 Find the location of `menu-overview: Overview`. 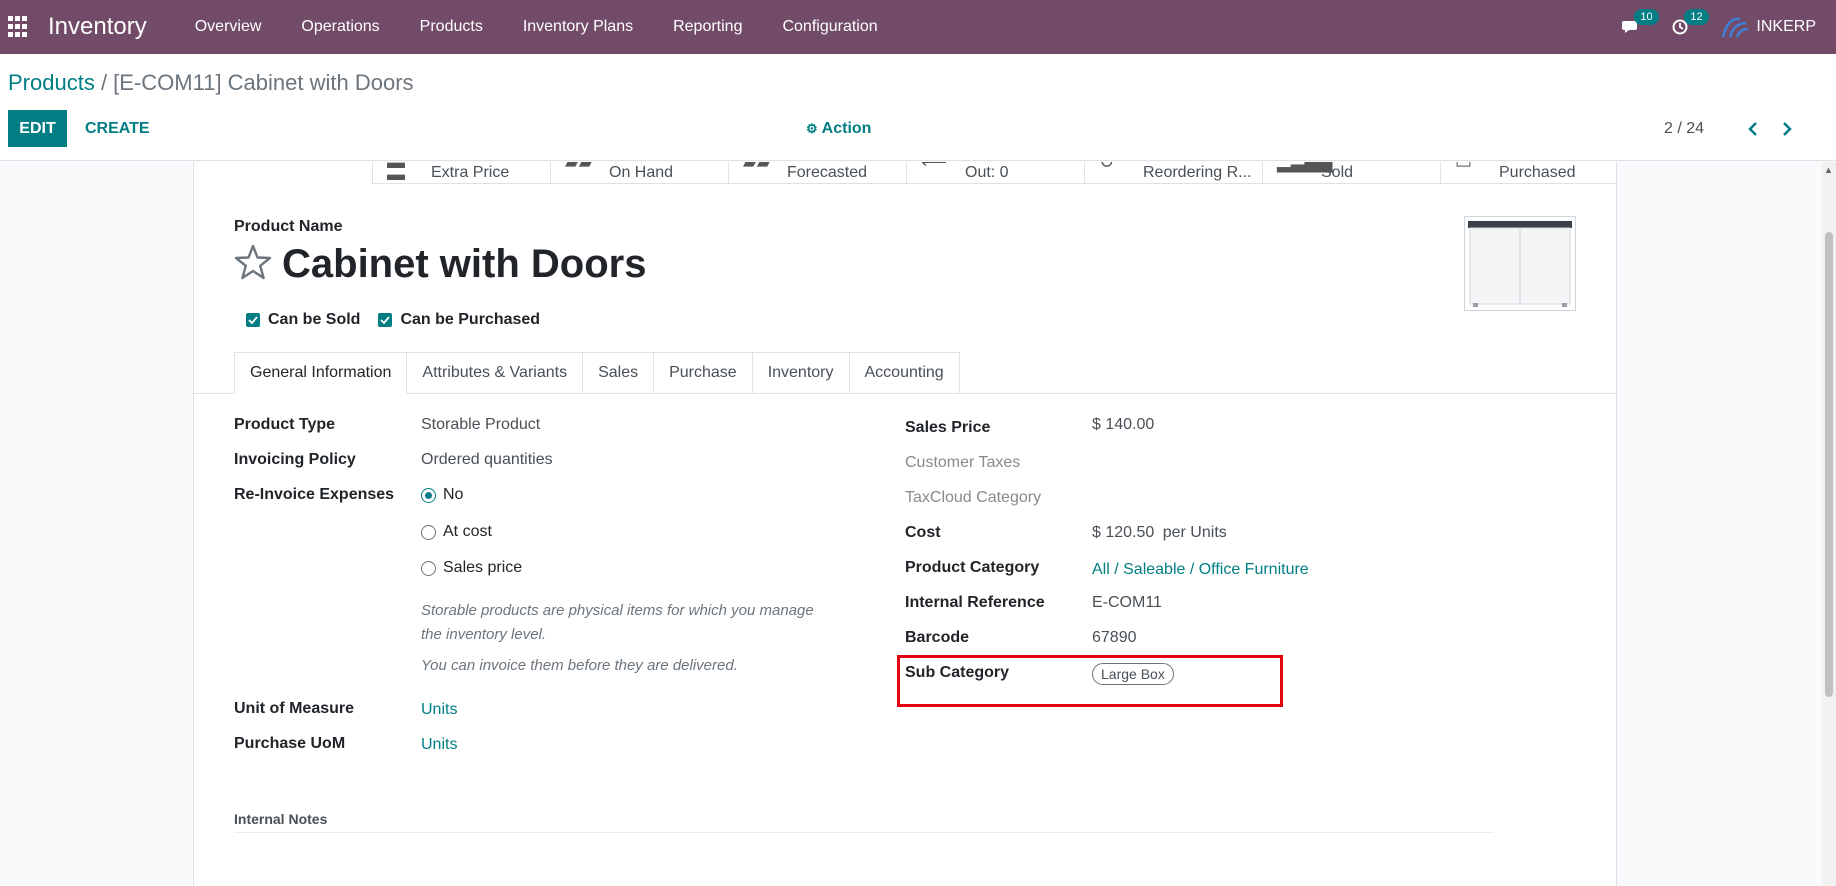

menu-overview: Overview is located at coordinates (228, 27).